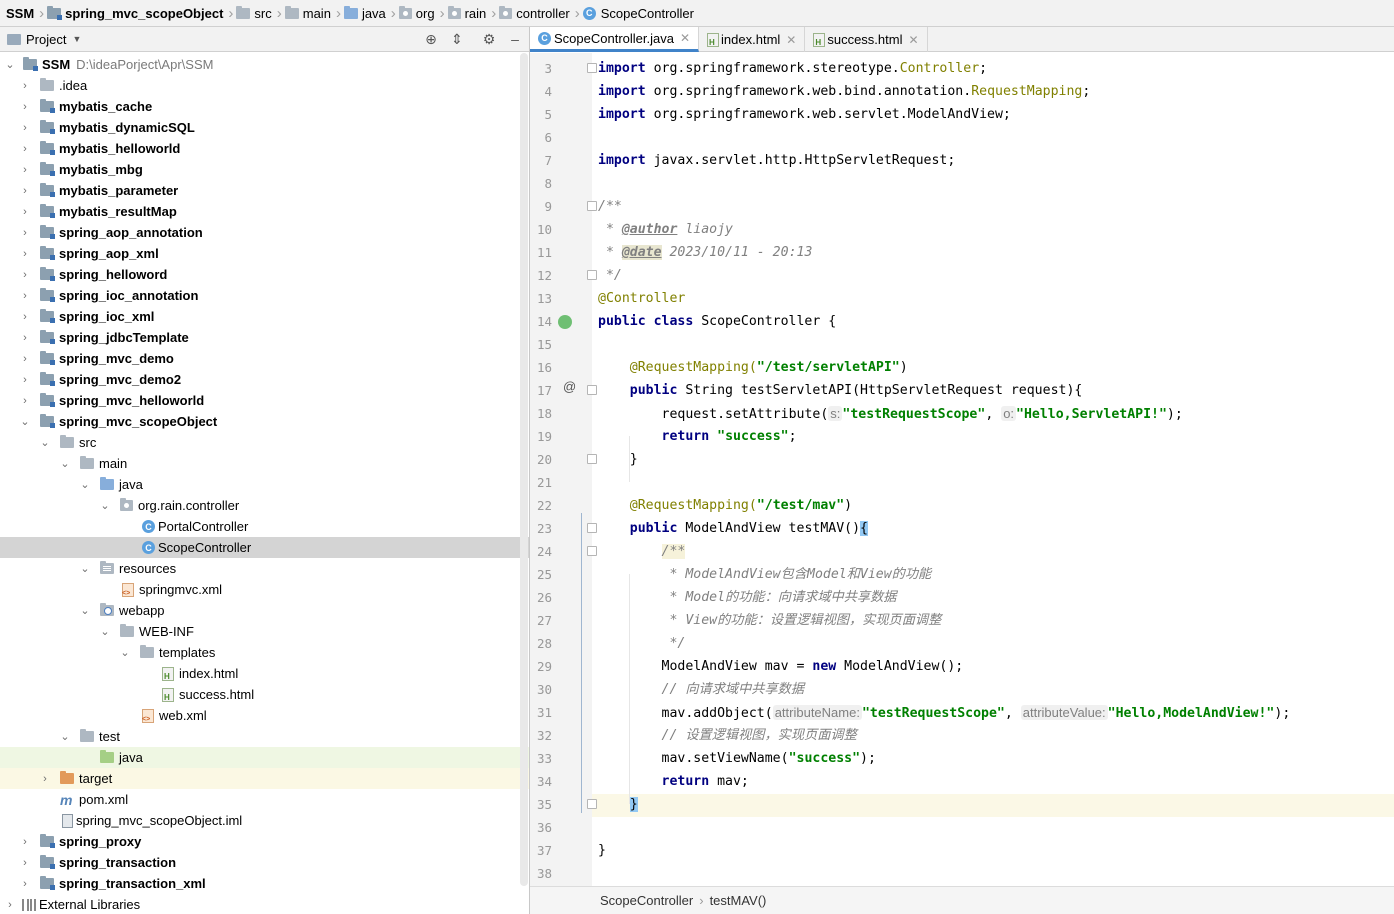 The height and width of the screenshot is (914, 1394). I want to click on line-number: 7, so click(541, 160).